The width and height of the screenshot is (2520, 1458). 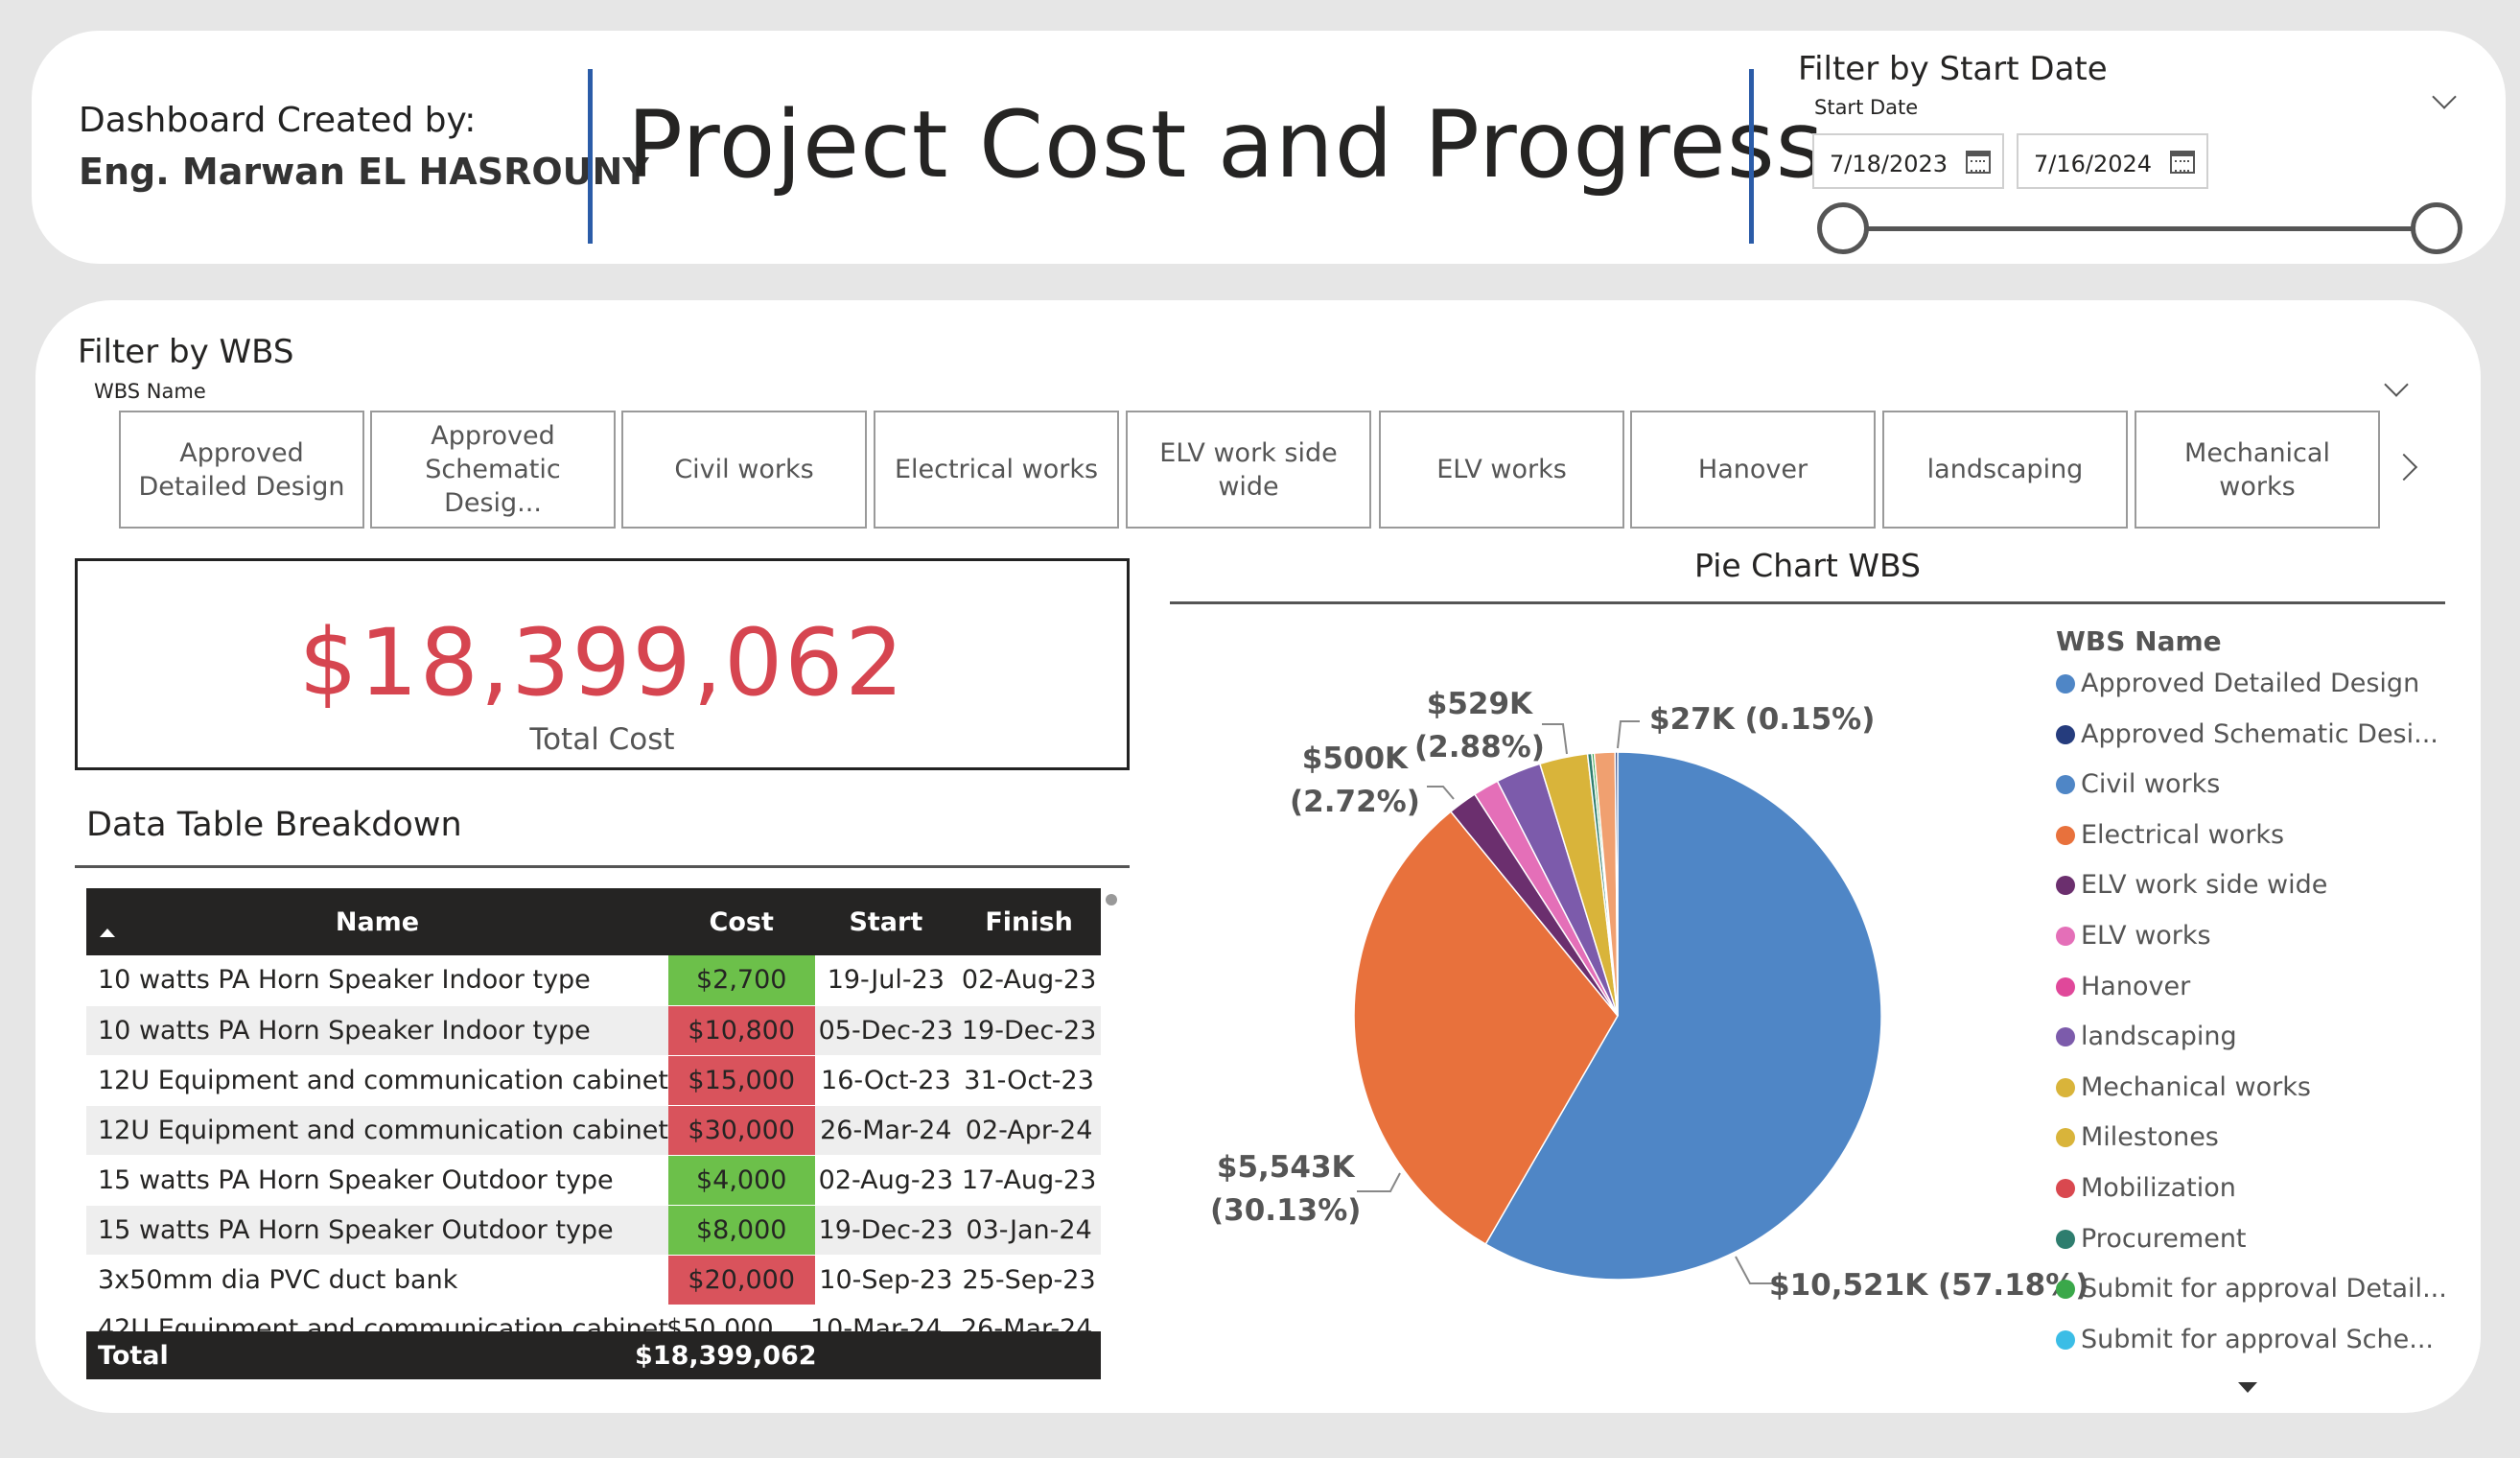 What do you see at coordinates (886, 980) in the screenshot?
I see `cell-start: 19-Jul-23` at bounding box center [886, 980].